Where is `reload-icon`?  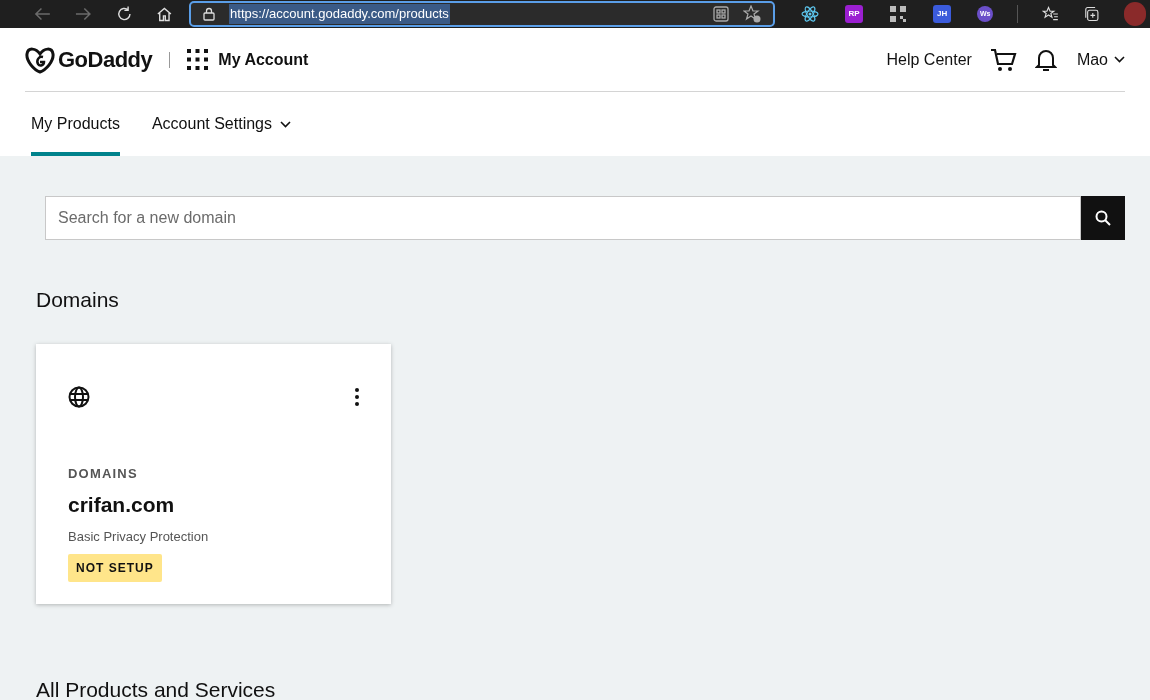 reload-icon is located at coordinates (124, 14).